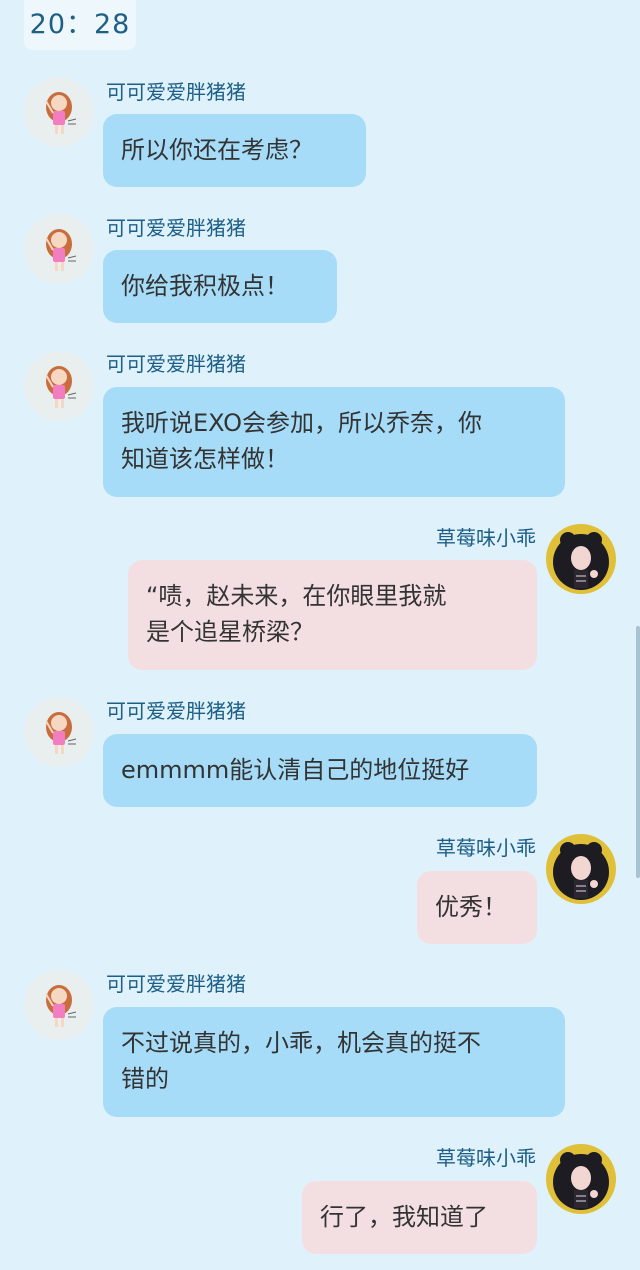  I want to click on message-bubble-outgoing: 优秀！, so click(477, 907).